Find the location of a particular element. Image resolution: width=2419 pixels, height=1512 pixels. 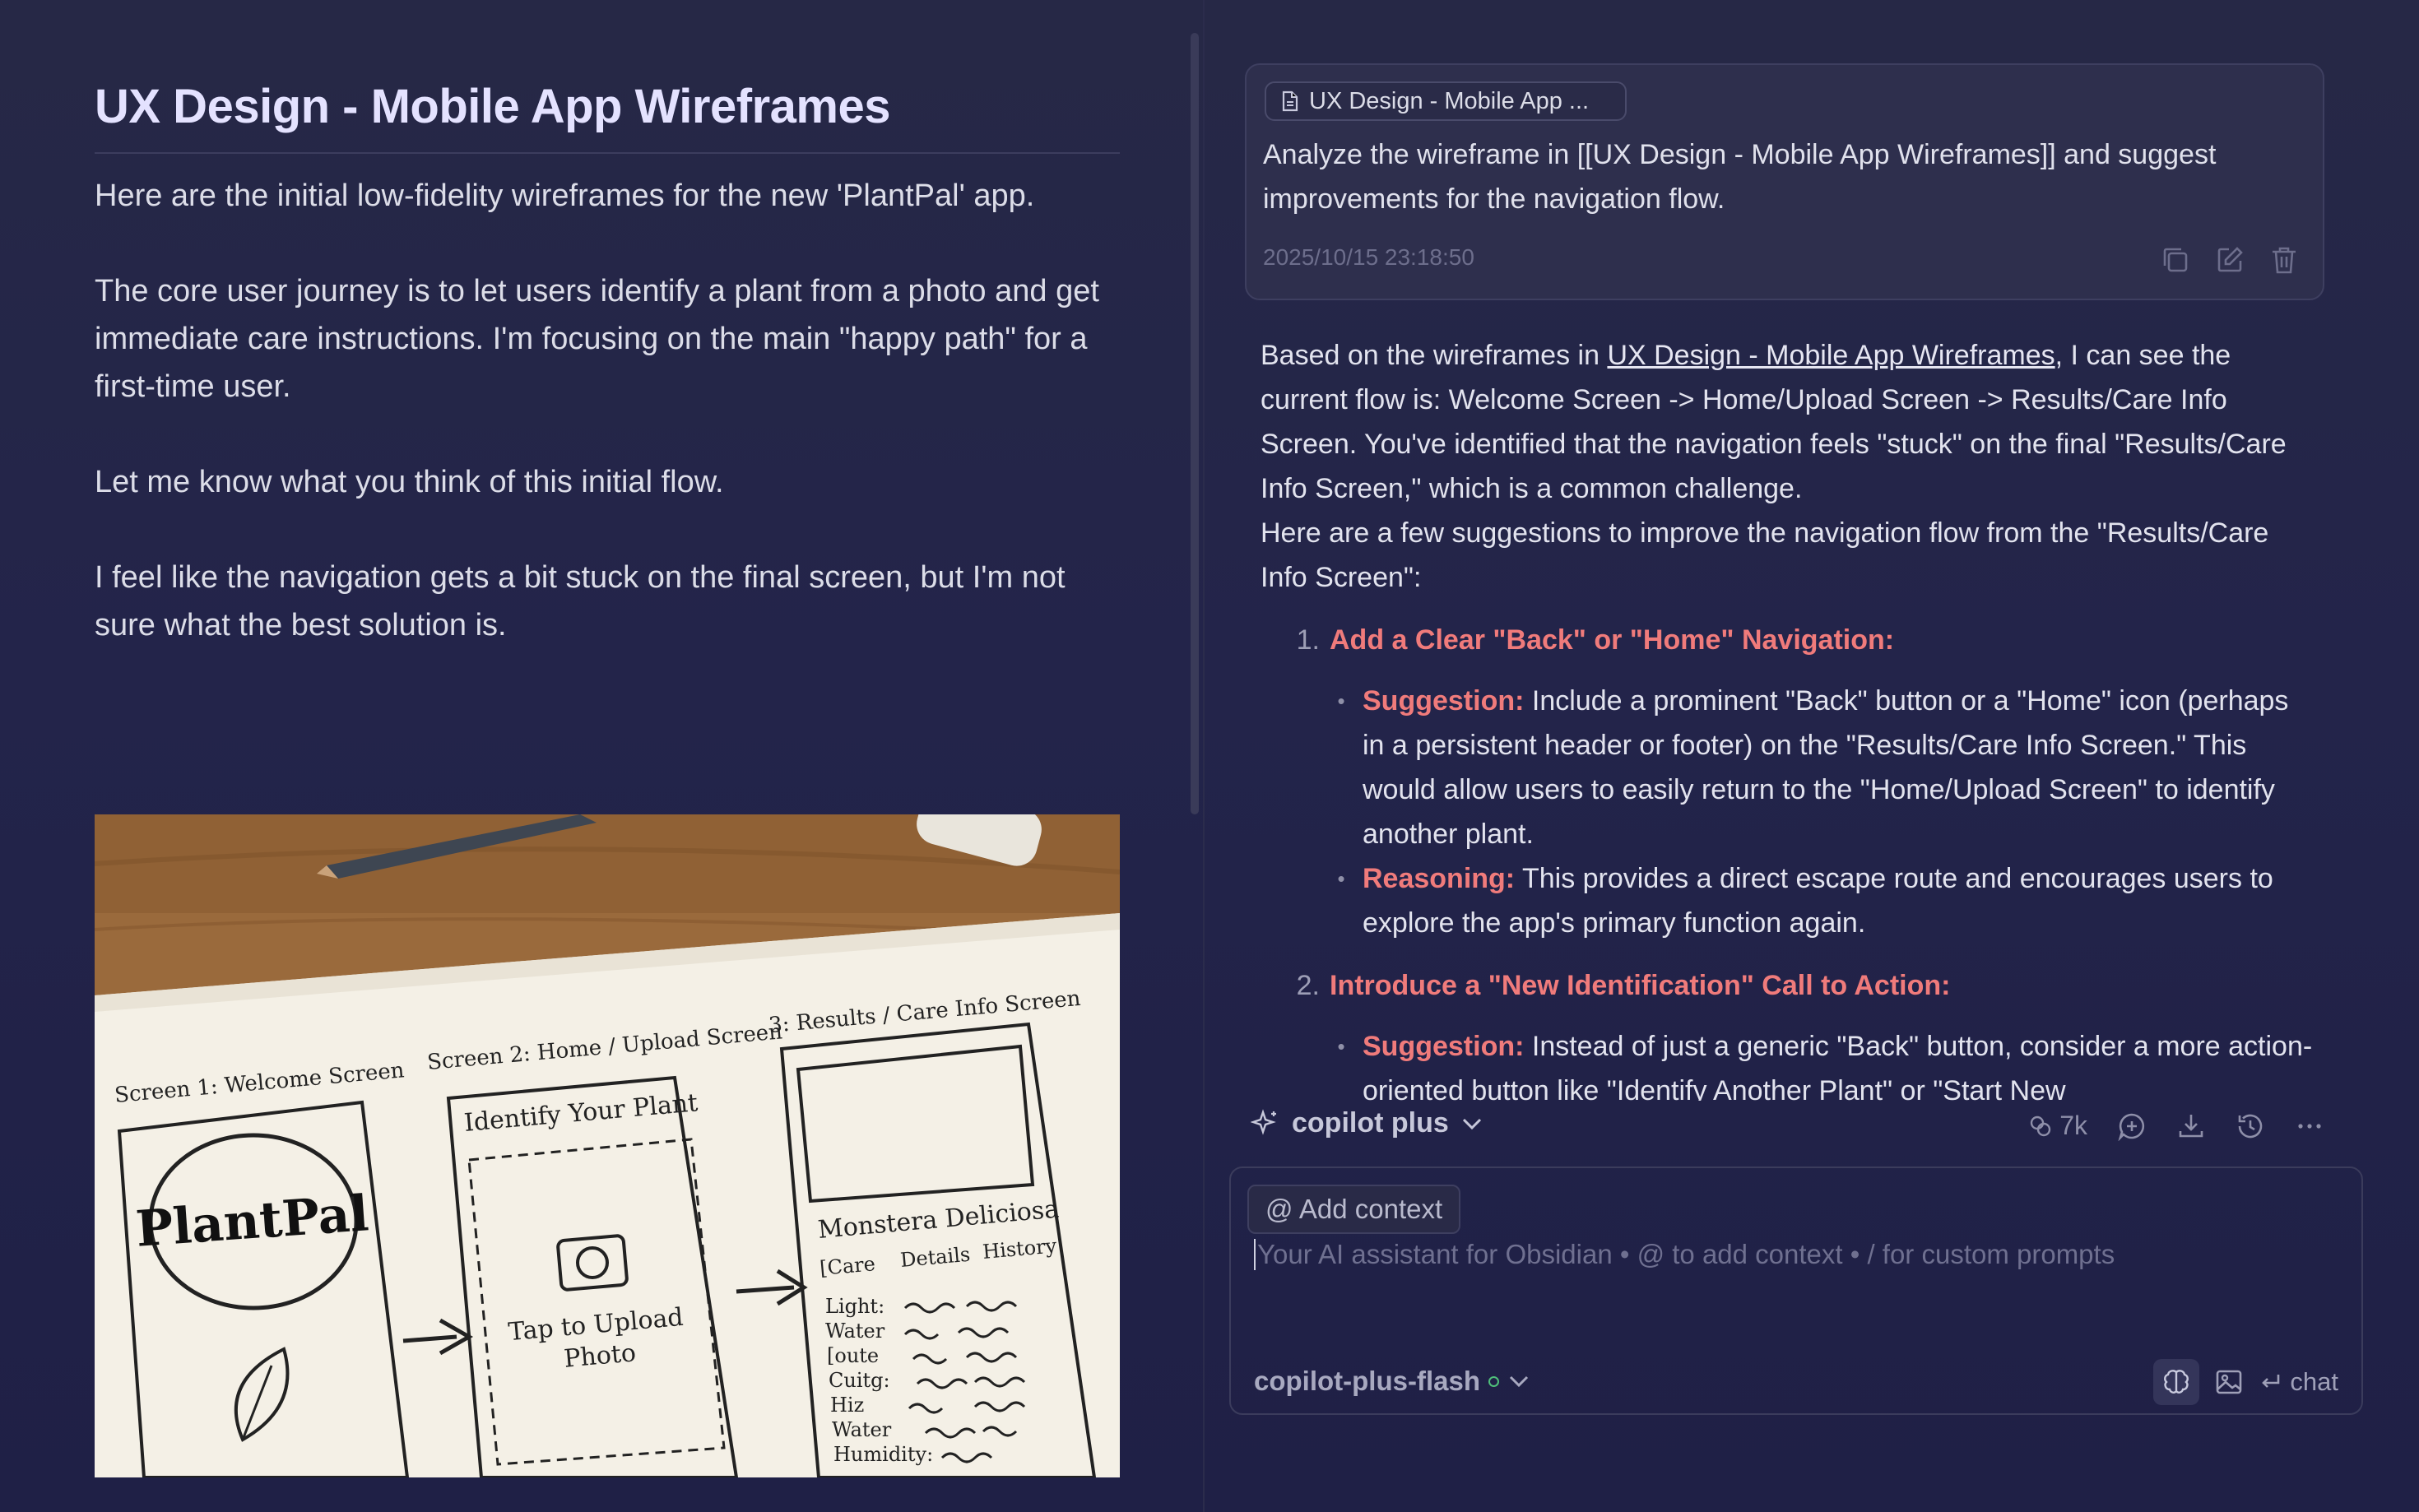

sketch-row: [oute is located at coordinates (853, 1355).